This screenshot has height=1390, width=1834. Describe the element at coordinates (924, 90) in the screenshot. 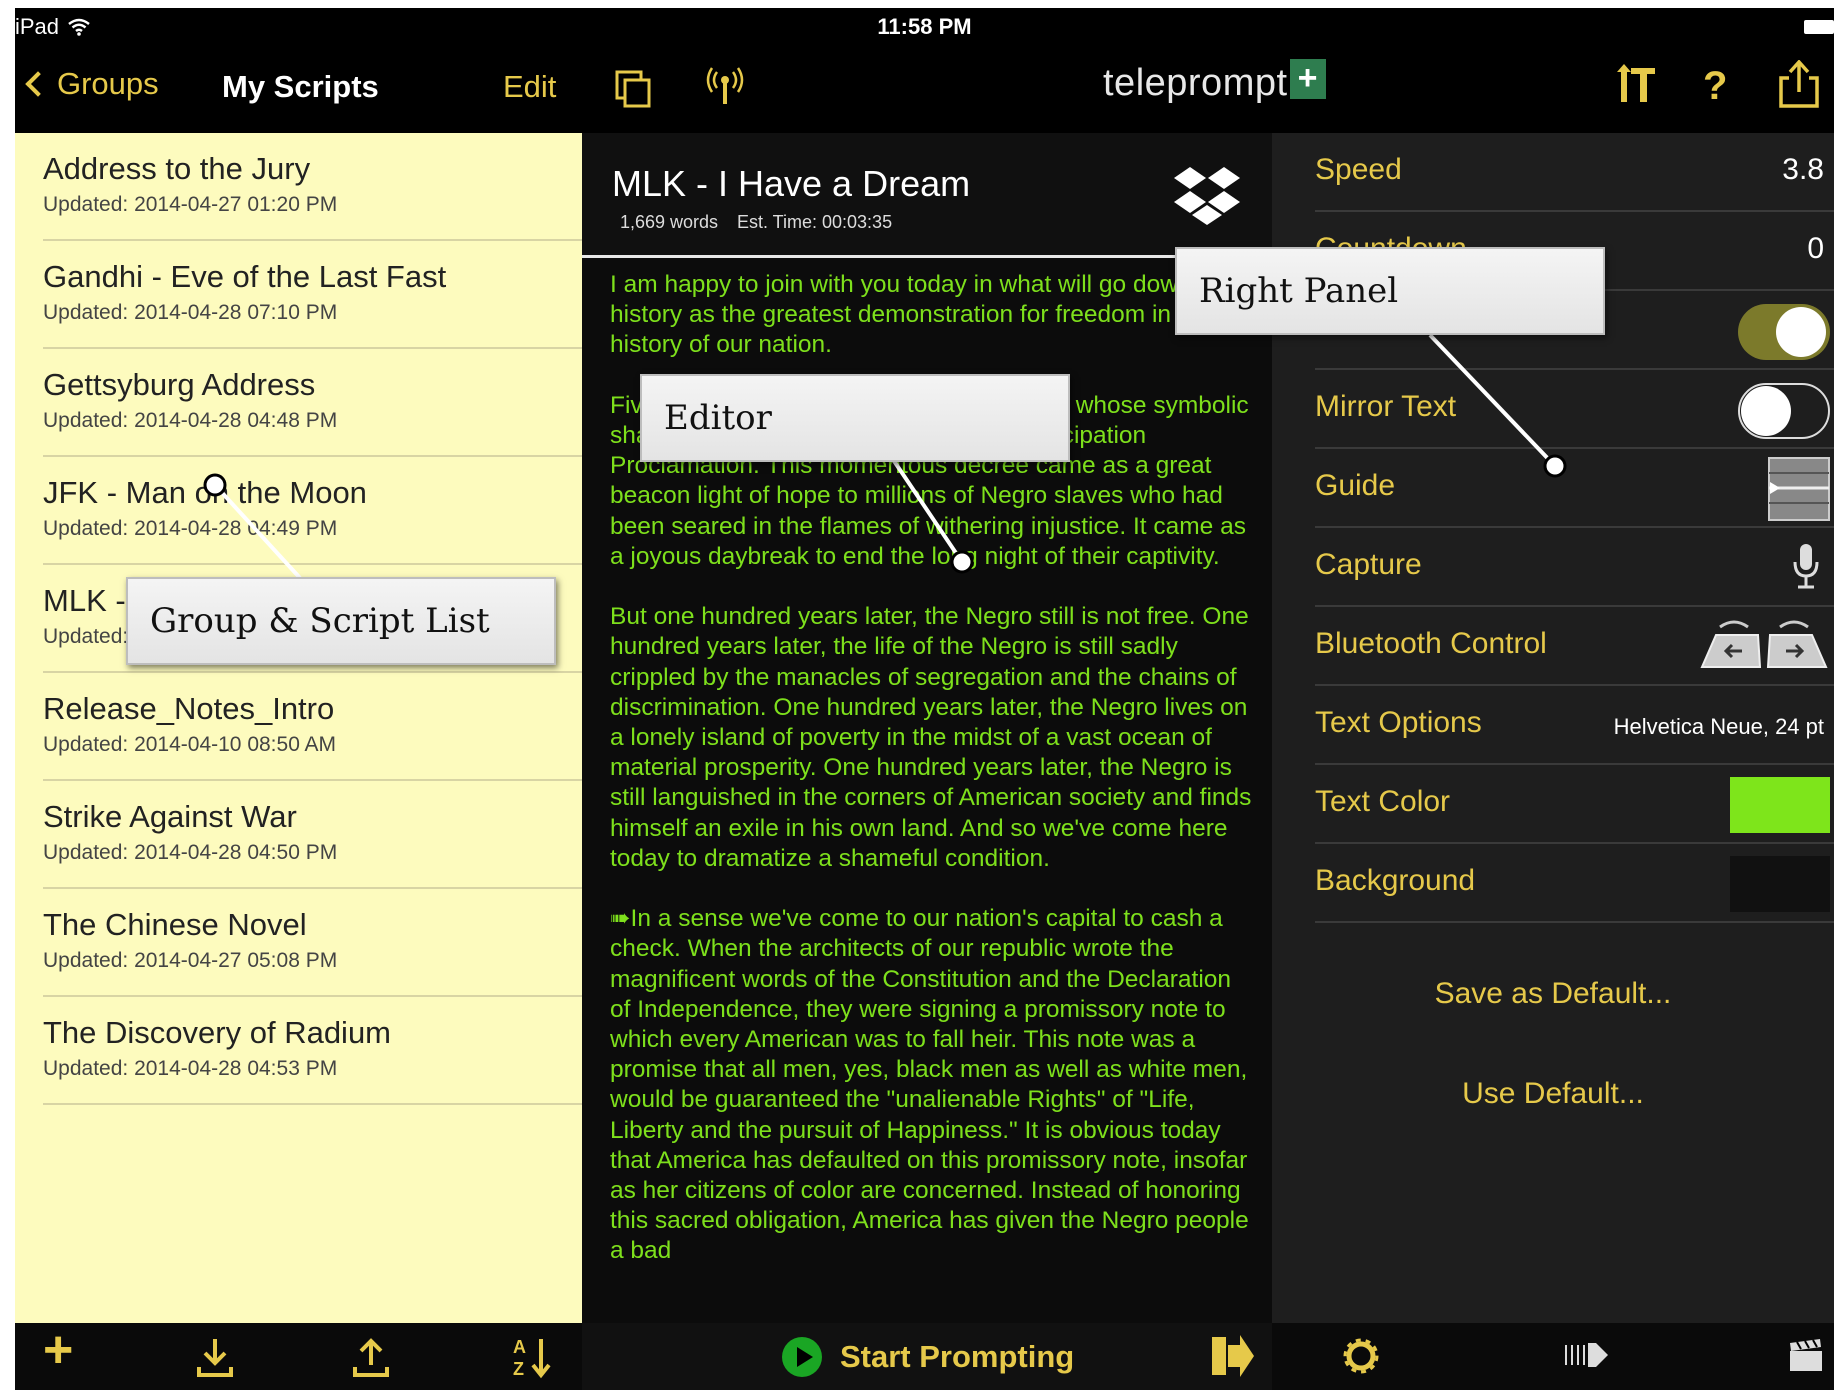

I see `nav-bar: Groups My Scripts Edit teleprompt + ?` at that location.